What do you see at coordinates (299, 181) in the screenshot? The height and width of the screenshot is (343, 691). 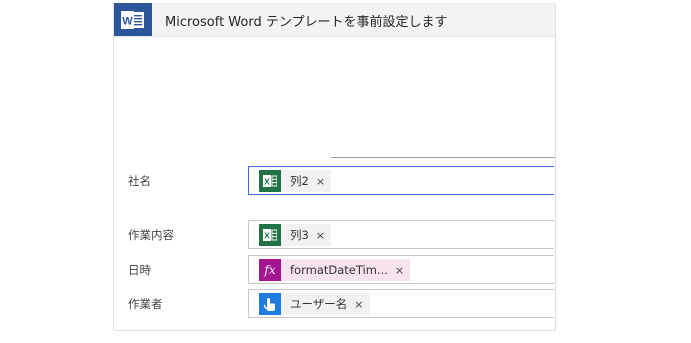 I see `token-label: 列2` at bounding box center [299, 181].